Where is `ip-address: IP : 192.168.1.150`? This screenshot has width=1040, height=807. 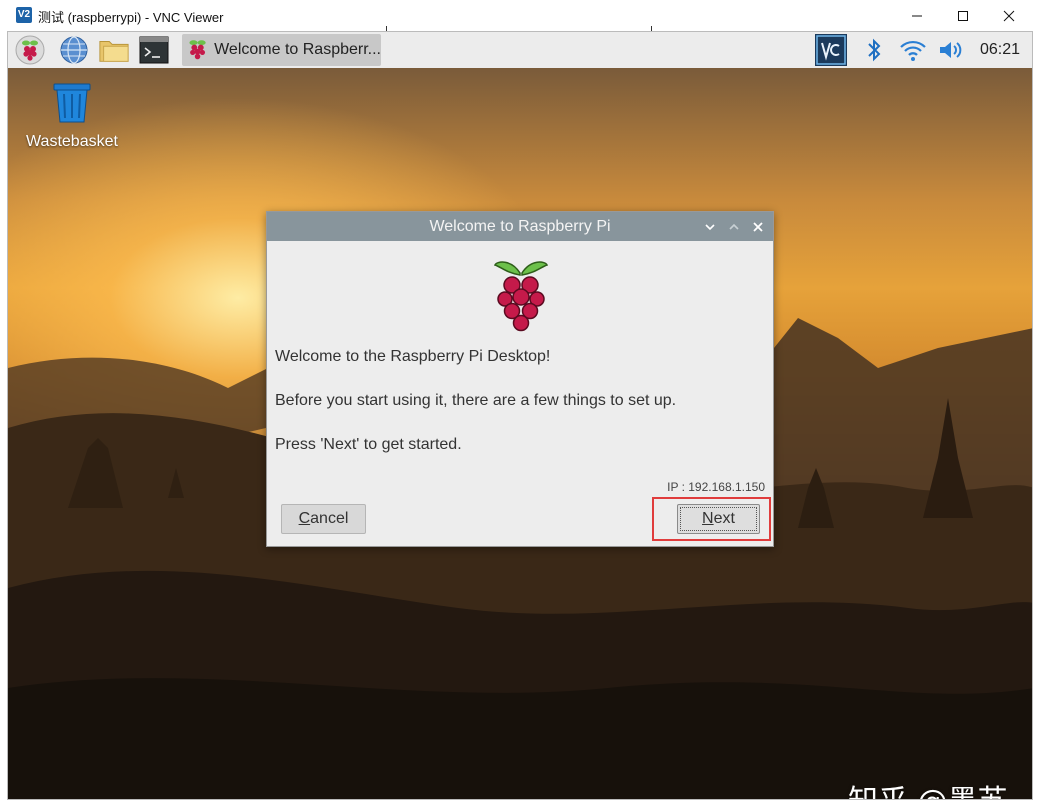
ip-address: IP : 192.168.1.150 is located at coordinates (716, 487).